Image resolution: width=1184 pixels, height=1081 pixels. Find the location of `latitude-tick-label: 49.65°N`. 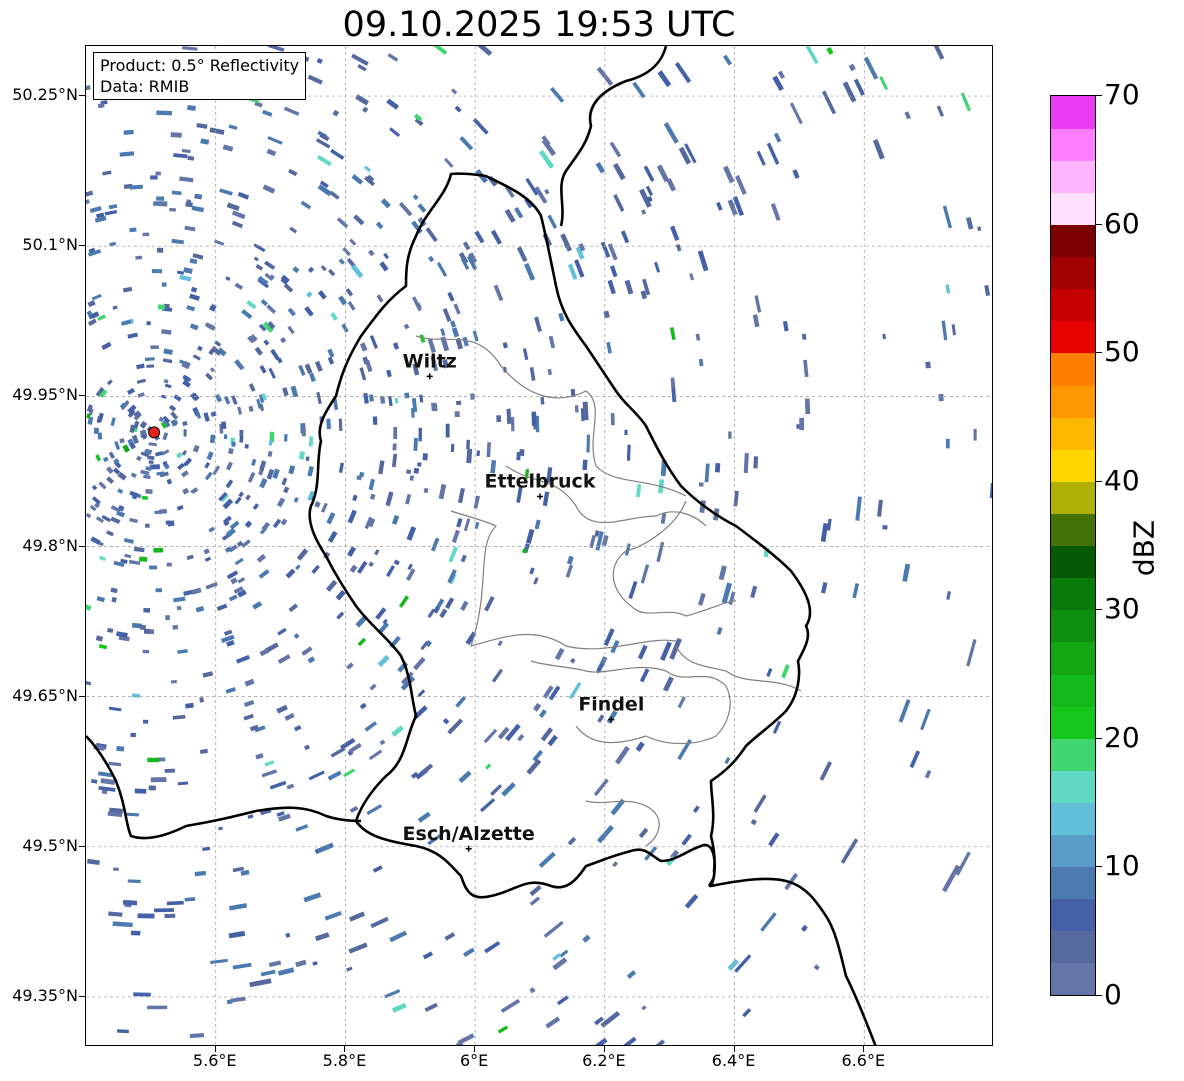

latitude-tick-label: 49.65°N is located at coordinates (45, 695).